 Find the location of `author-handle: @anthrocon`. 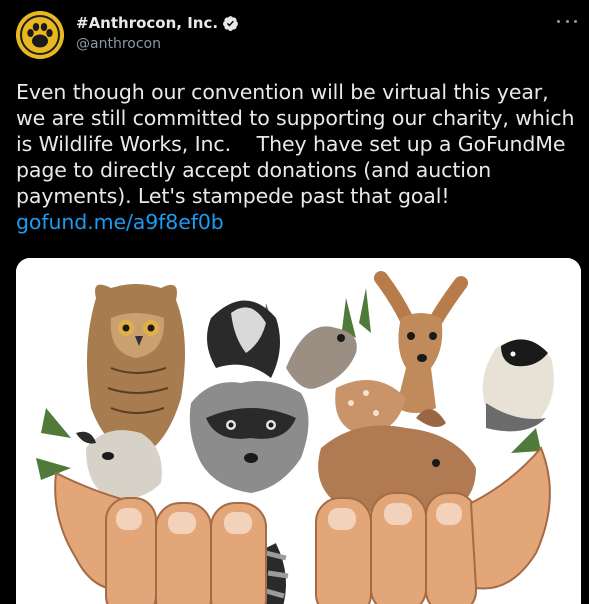

author-handle: @anthrocon is located at coordinates (118, 44).